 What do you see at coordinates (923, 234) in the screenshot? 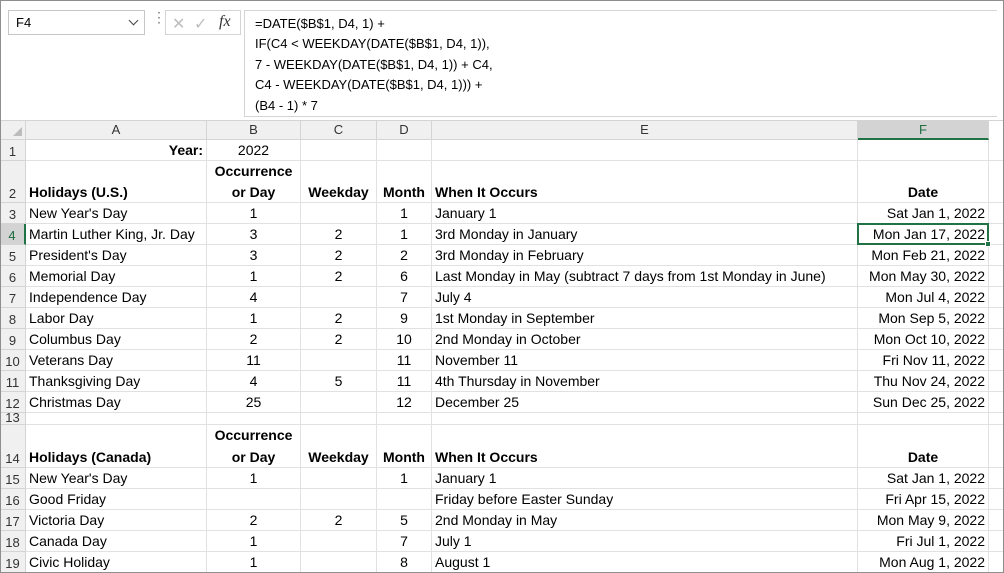
I see `active-cell-selection` at bounding box center [923, 234].